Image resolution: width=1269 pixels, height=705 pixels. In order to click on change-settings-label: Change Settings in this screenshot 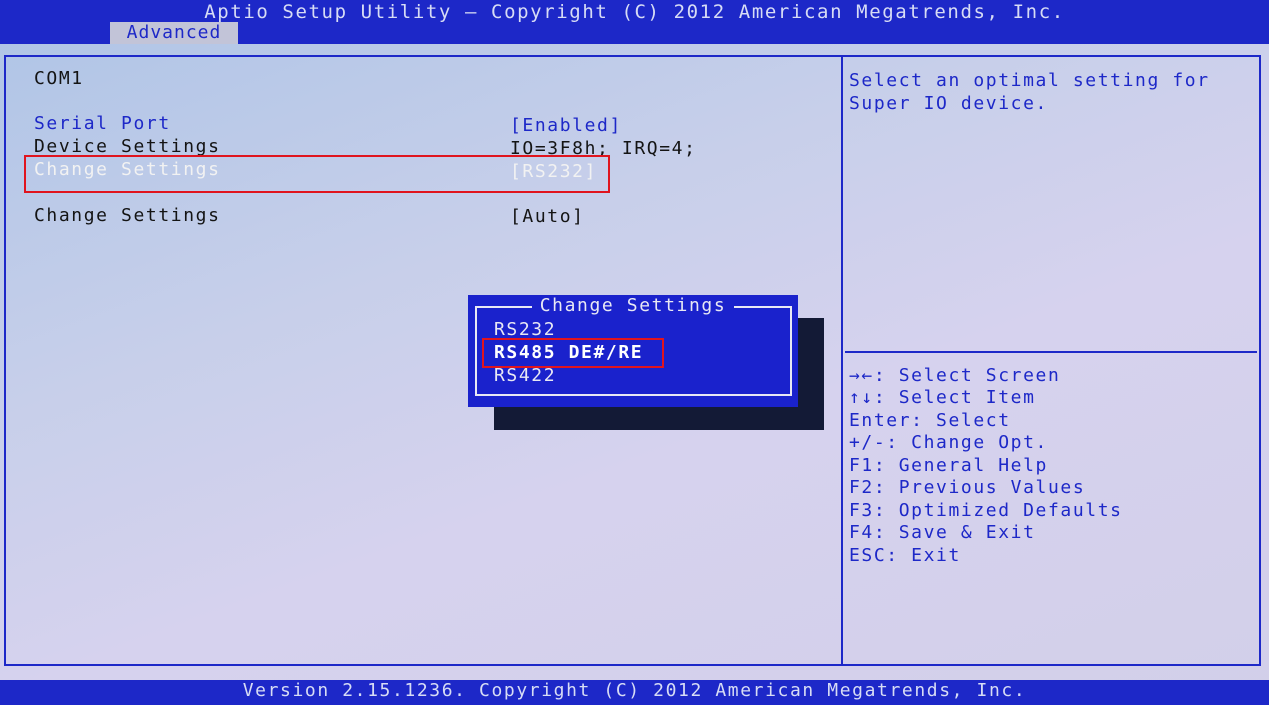, I will do `click(127, 215)`.